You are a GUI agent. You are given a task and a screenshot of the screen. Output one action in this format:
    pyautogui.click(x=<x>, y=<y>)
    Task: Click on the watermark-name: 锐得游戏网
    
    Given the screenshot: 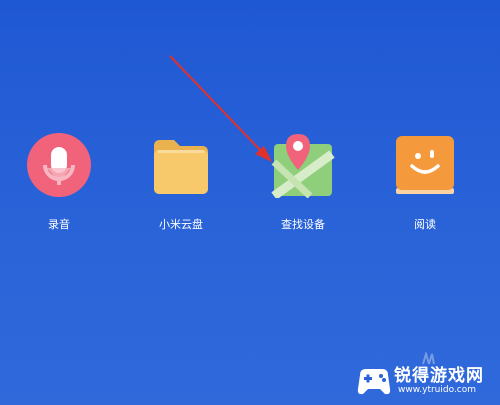 What is the action you would take?
    pyautogui.click(x=439, y=376)
    